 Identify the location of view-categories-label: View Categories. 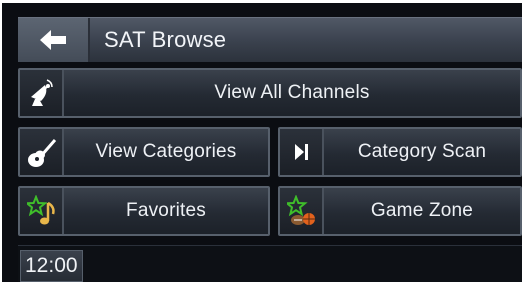
(166, 151).